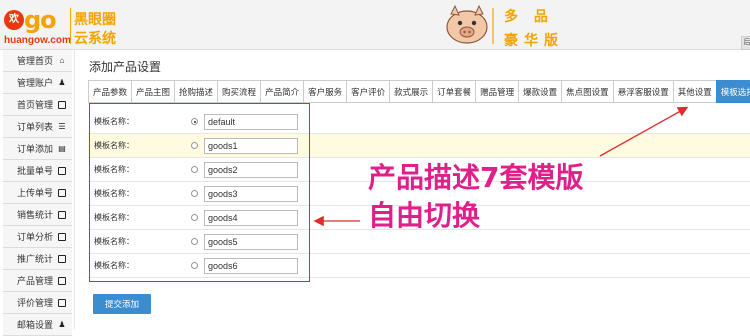 The height and width of the screenshot is (336, 750). Describe the element at coordinates (34, 105) in the screenshot. I see `sidebar-item-label: 首页管理` at that location.